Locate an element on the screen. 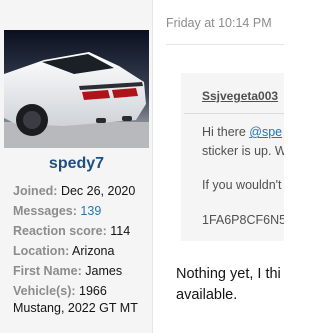 The image size is (320, 333). stat-location: Location: Arizona is located at coordinates (80, 251).